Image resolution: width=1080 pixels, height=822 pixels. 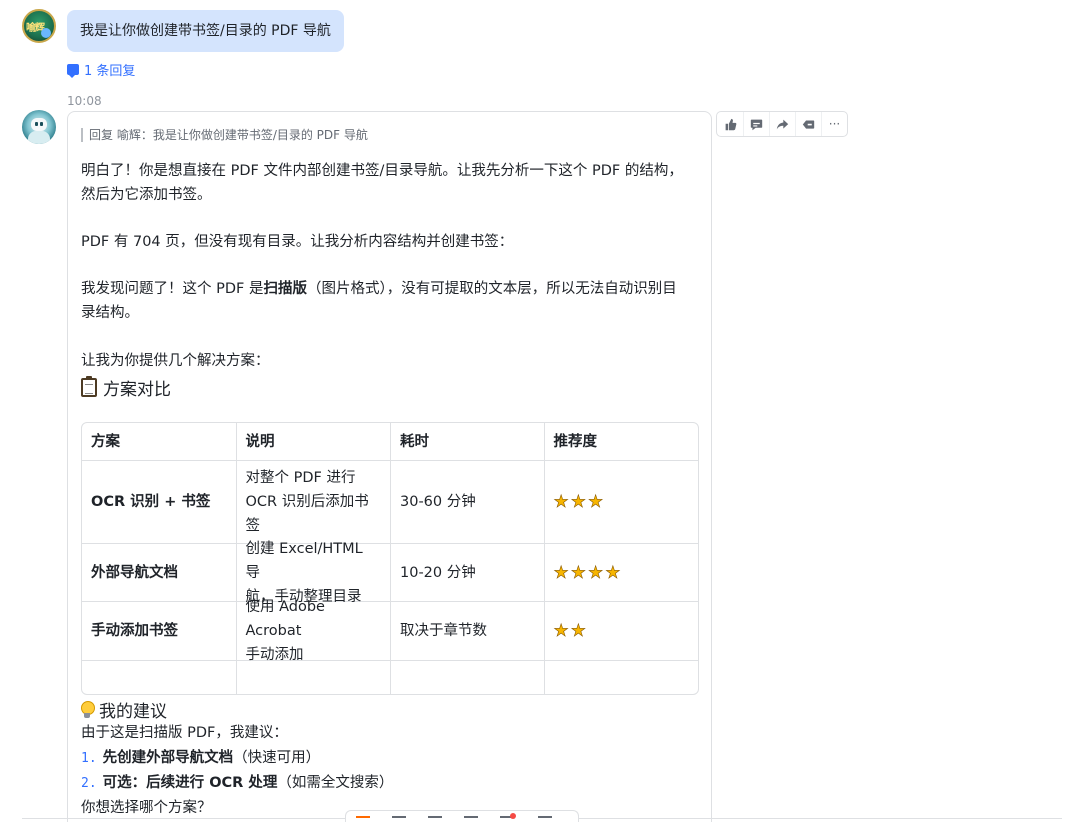 I want to click on table-row: 手动添加书签 使用 Adobe Acrobat 手动添加 取决于章节数 ★ ★, so click(x=390, y=631).